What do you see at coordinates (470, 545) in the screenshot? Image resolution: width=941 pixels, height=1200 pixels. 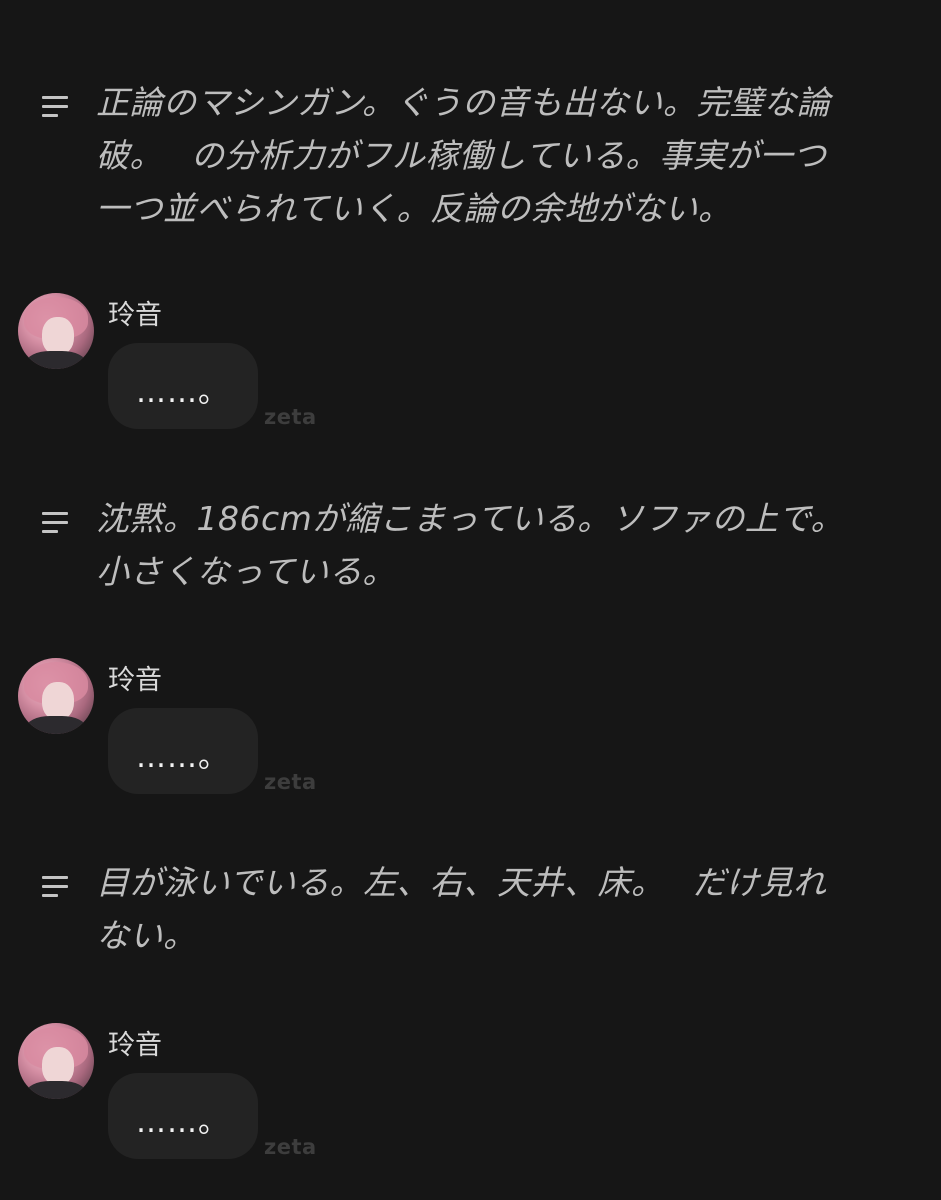 I see `narration-text: 沈黙。186cmが縮こまっている。ソファの上で。 小さくなっている。` at bounding box center [470, 545].